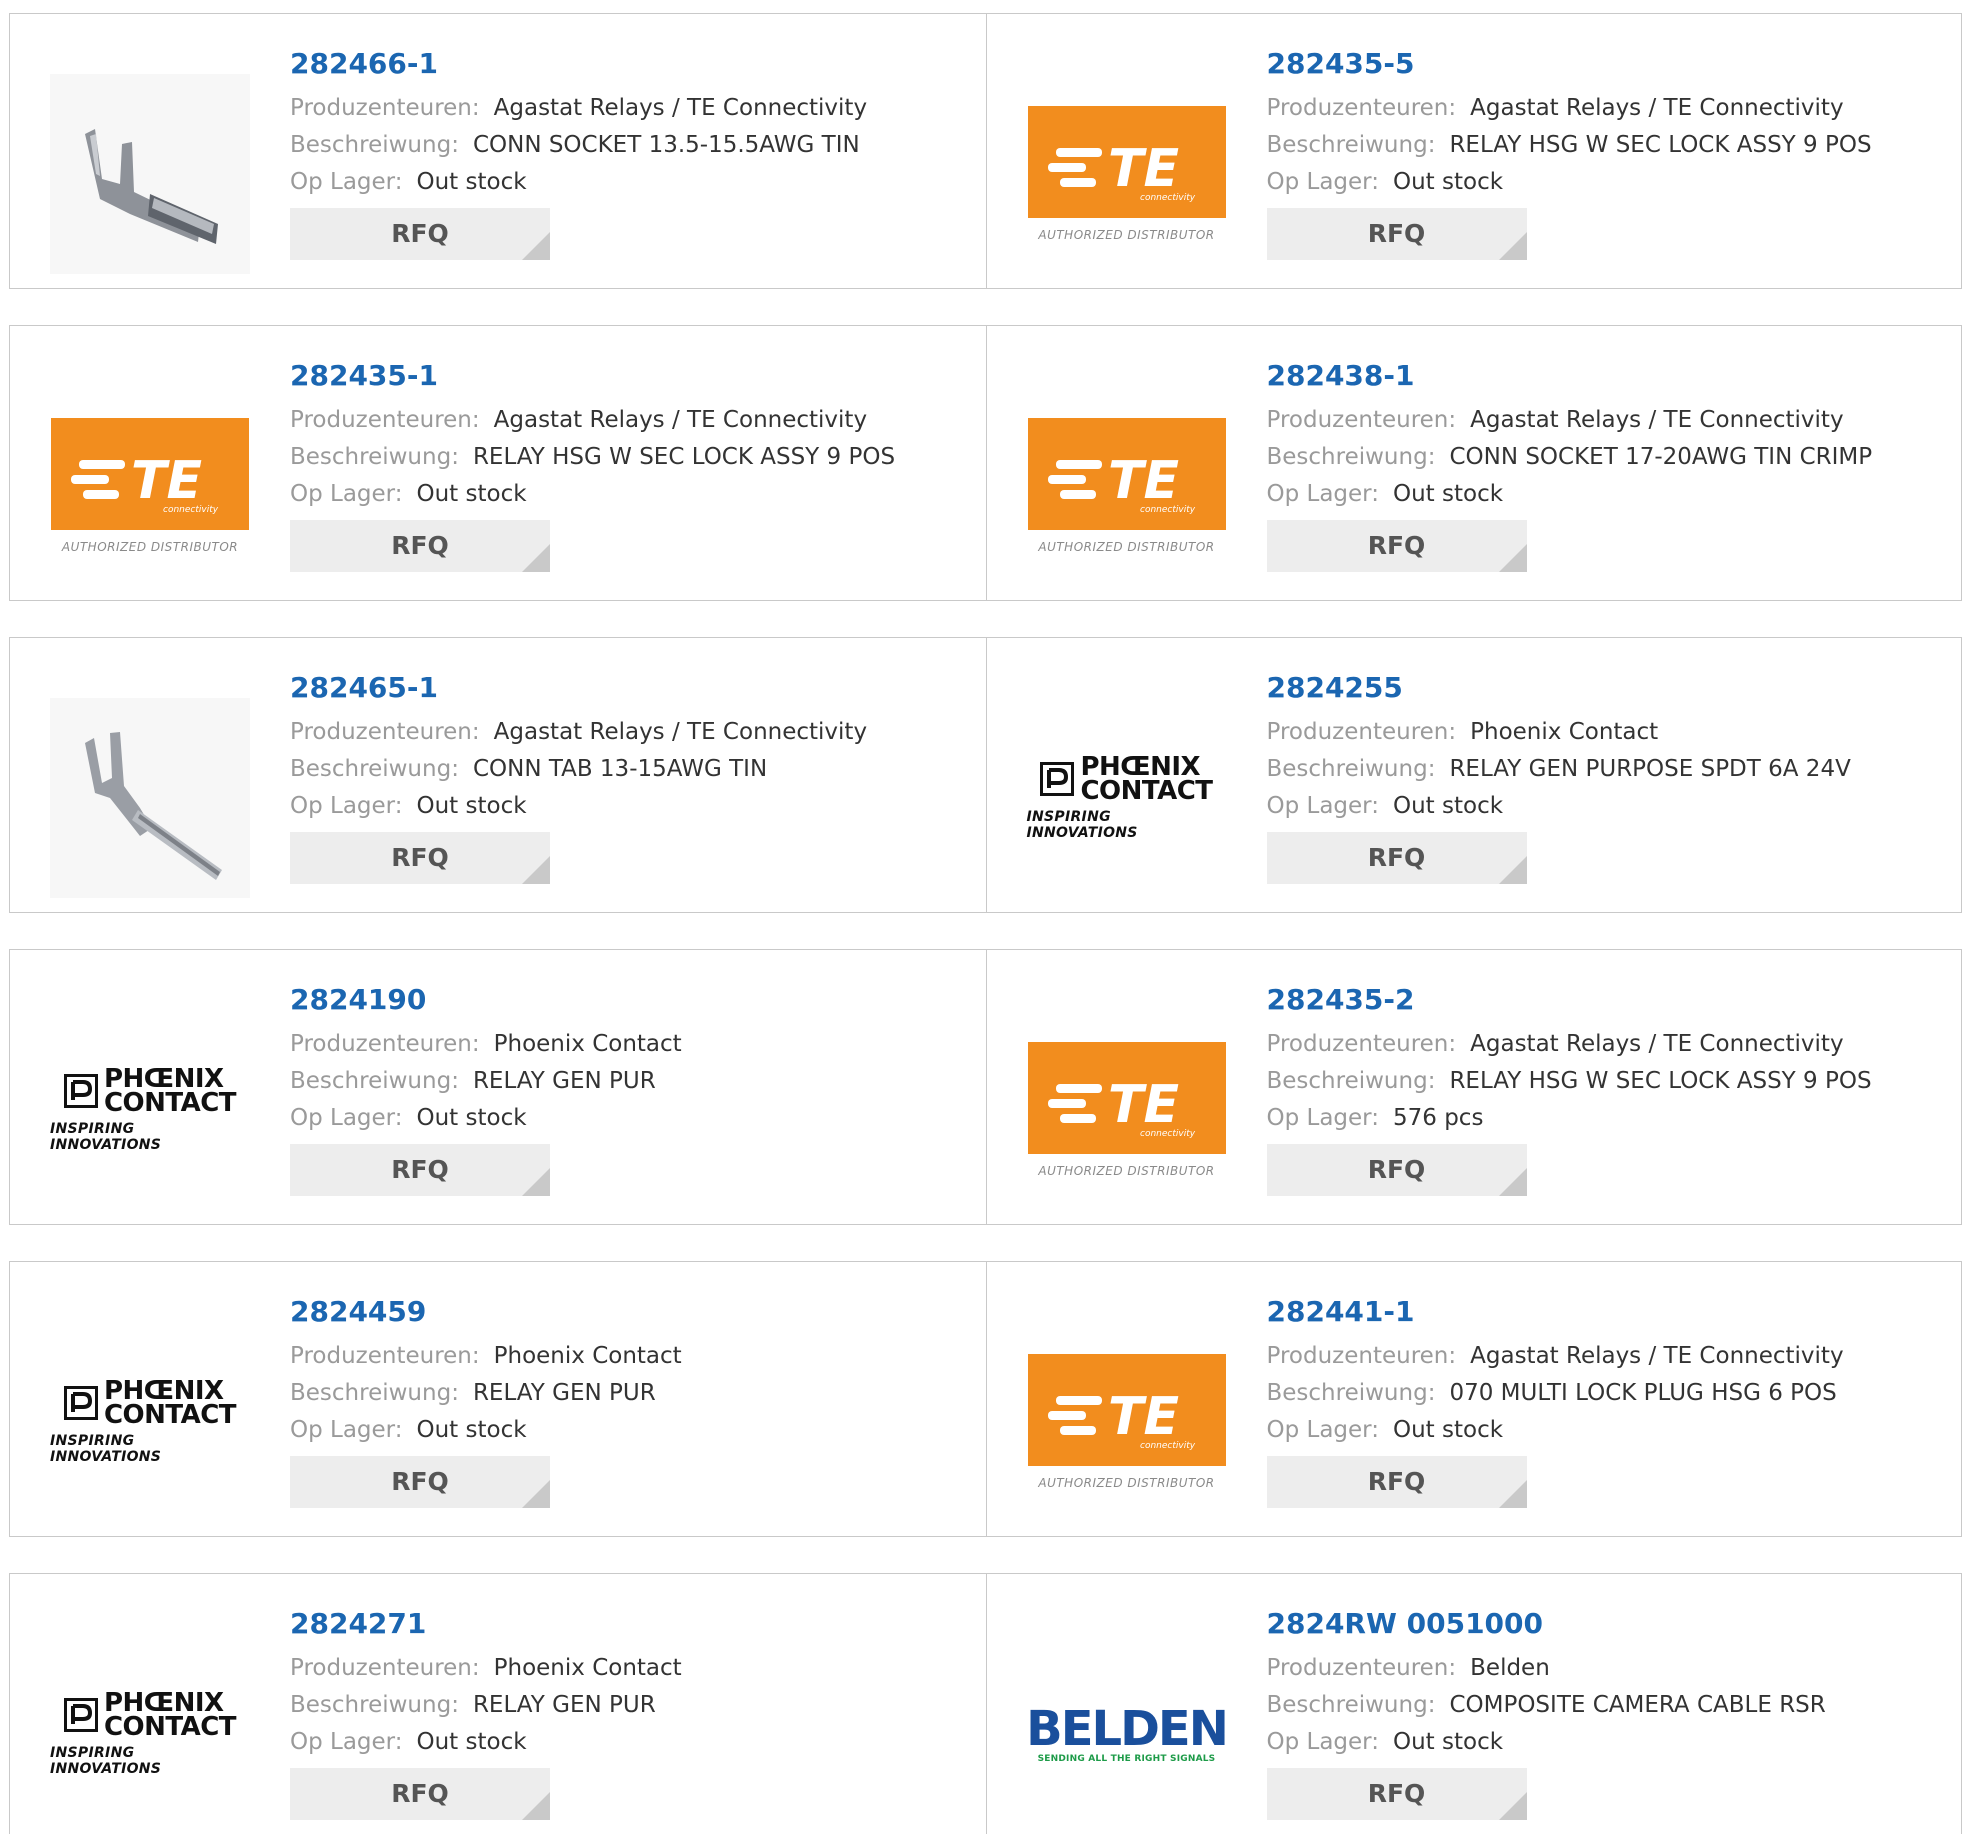 The image size is (1962, 1834). I want to click on product-thumbnail: BELDEN SENDING ALL THE RIGHT SIGNALS, so click(1127, 1734).